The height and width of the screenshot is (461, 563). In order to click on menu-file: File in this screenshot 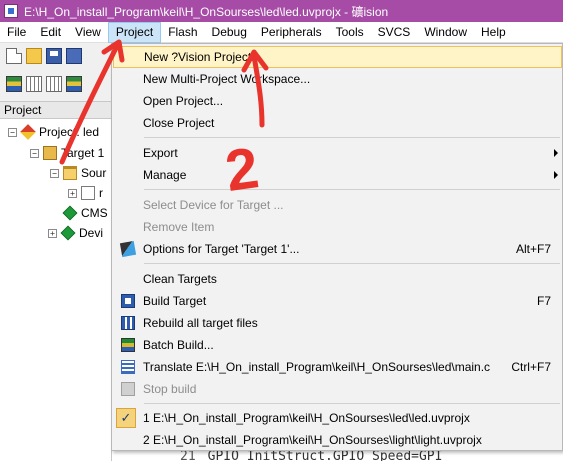, I will do `click(16, 32)`.